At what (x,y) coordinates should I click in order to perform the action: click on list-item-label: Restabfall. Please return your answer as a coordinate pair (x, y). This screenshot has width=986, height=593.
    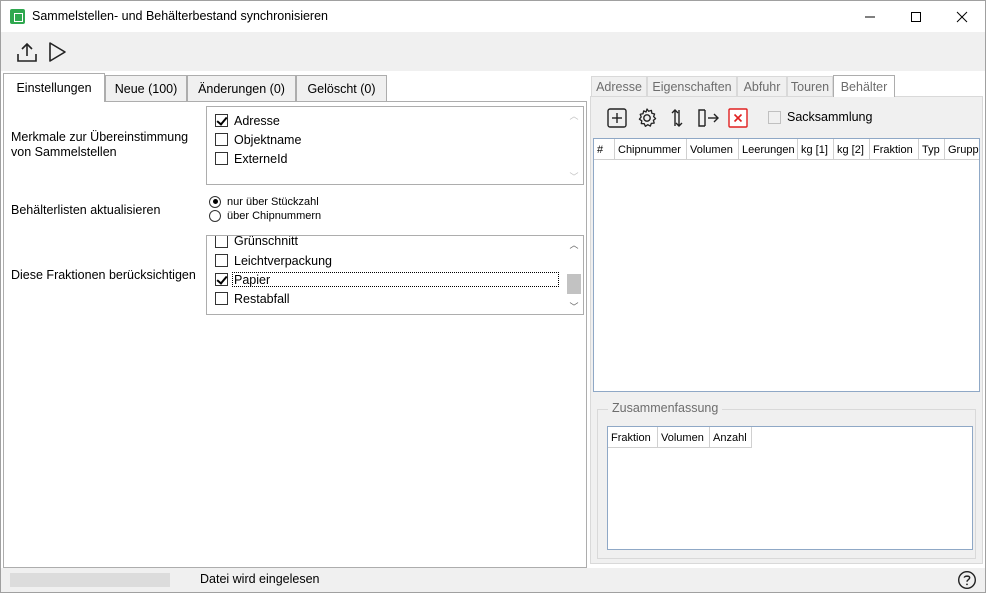
    Looking at the image, I should click on (262, 298).